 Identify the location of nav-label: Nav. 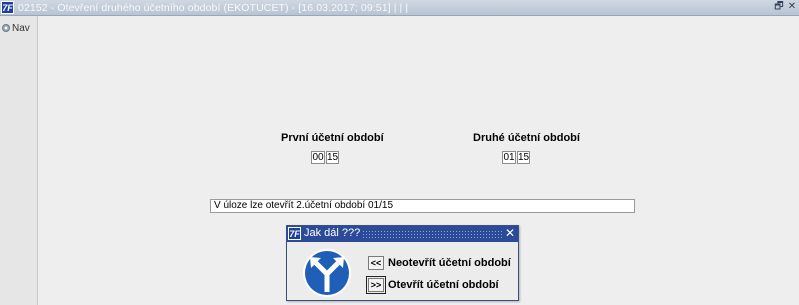
(21, 28).